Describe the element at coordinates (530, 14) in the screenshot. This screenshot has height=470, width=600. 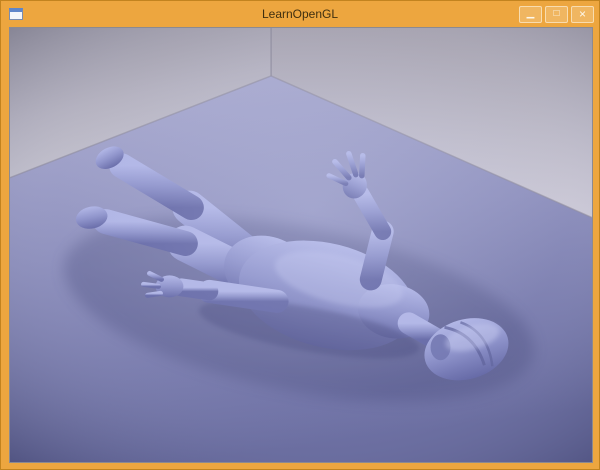
I see `minimize-button: ▁` at that location.